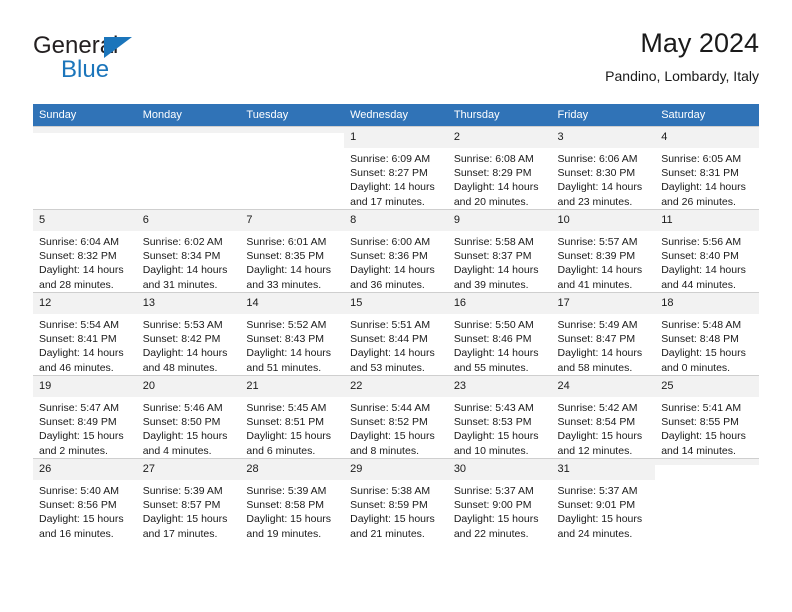 The height and width of the screenshot is (612, 792). Describe the element at coordinates (79, 408) in the screenshot. I see `sunrise-time: Sunrise: 5:47 AM` at that location.